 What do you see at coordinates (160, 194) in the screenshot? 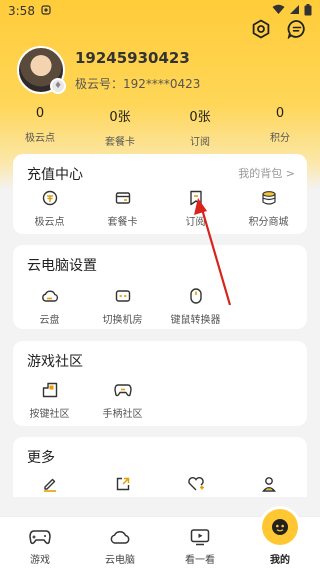
I see `recharge-center-card: 充值中心 我的背包 > 极云点 套餐卡 订阅 积分商城` at bounding box center [160, 194].